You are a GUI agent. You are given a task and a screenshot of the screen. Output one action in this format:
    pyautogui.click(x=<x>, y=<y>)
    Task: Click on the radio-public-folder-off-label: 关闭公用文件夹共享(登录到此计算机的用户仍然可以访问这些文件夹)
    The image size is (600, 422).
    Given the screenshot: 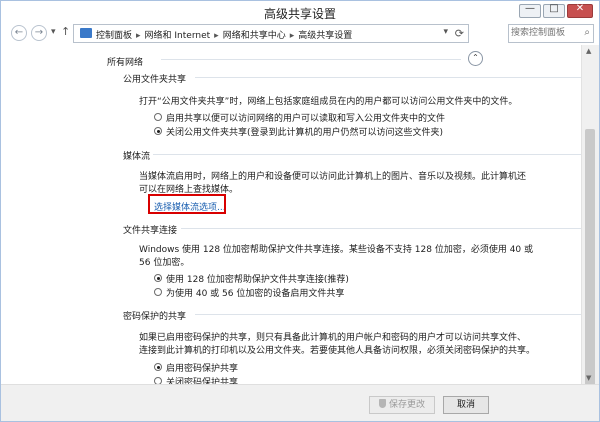 What is the action you would take?
    pyautogui.click(x=304, y=131)
    